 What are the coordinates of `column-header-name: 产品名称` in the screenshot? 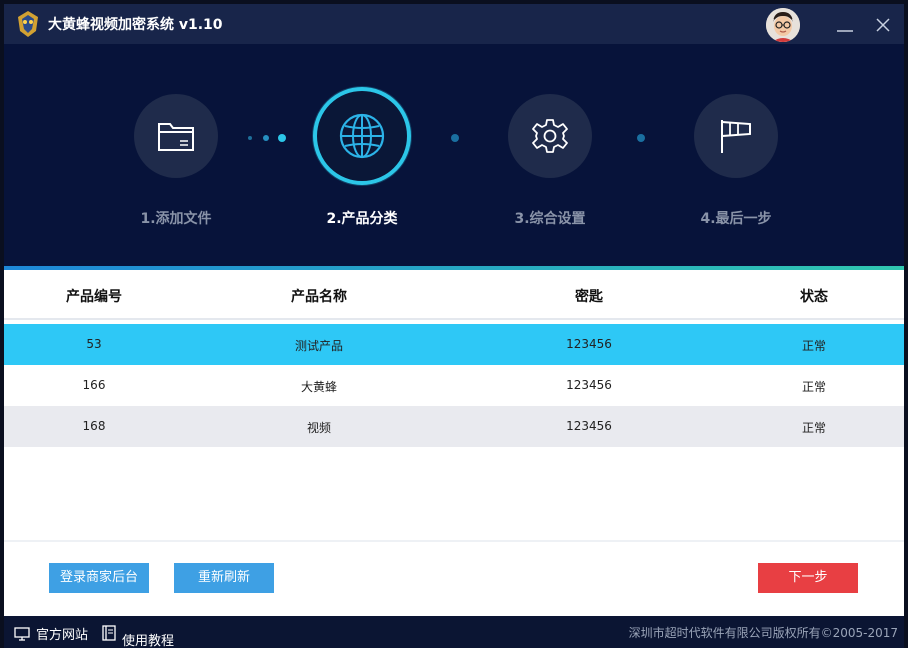 It's located at (319, 296).